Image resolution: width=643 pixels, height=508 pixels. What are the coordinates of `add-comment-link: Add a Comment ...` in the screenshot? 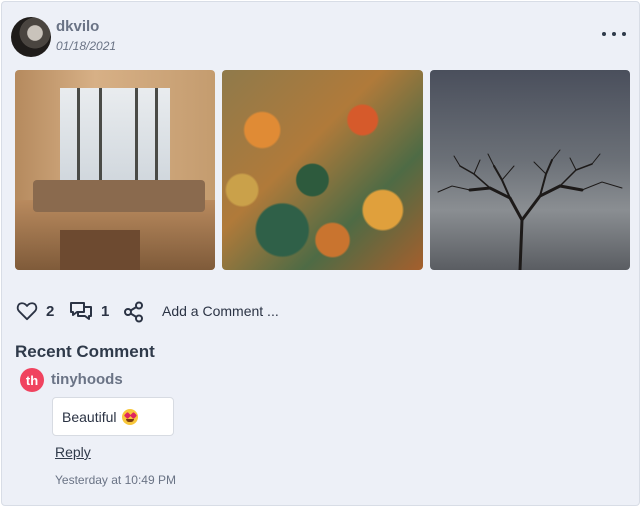 It's located at (220, 311).